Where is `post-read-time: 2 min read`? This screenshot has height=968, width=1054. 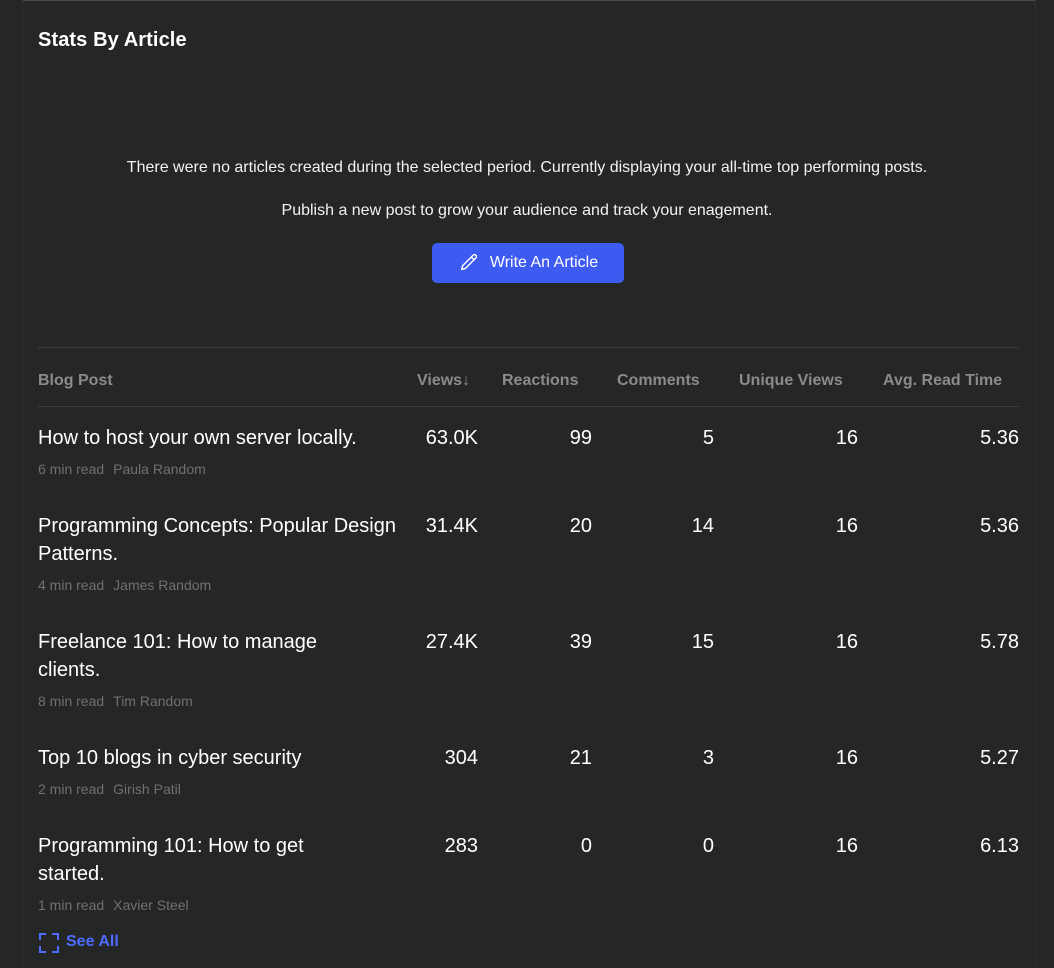 post-read-time: 2 min read is located at coordinates (71, 789).